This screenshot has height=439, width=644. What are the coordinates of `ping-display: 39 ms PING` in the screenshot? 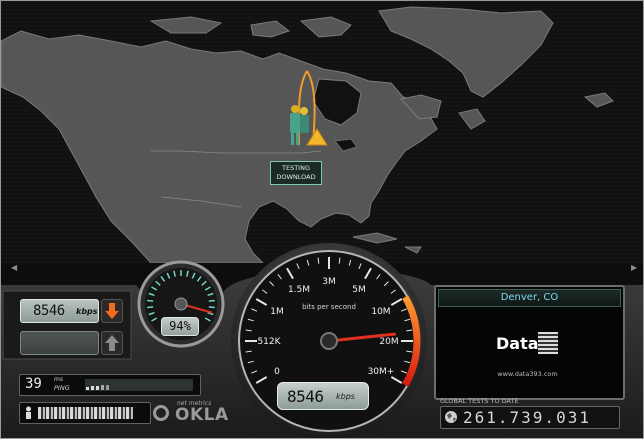 It's located at (110, 385).